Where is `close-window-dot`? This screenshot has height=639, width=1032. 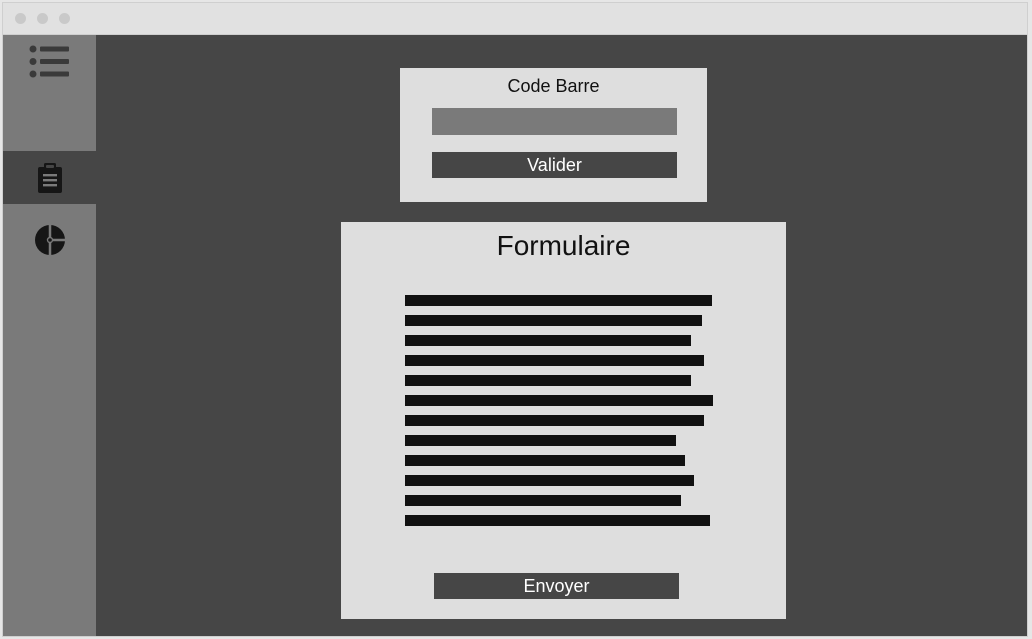
close-window-dot is located at coordinates (20, 18).